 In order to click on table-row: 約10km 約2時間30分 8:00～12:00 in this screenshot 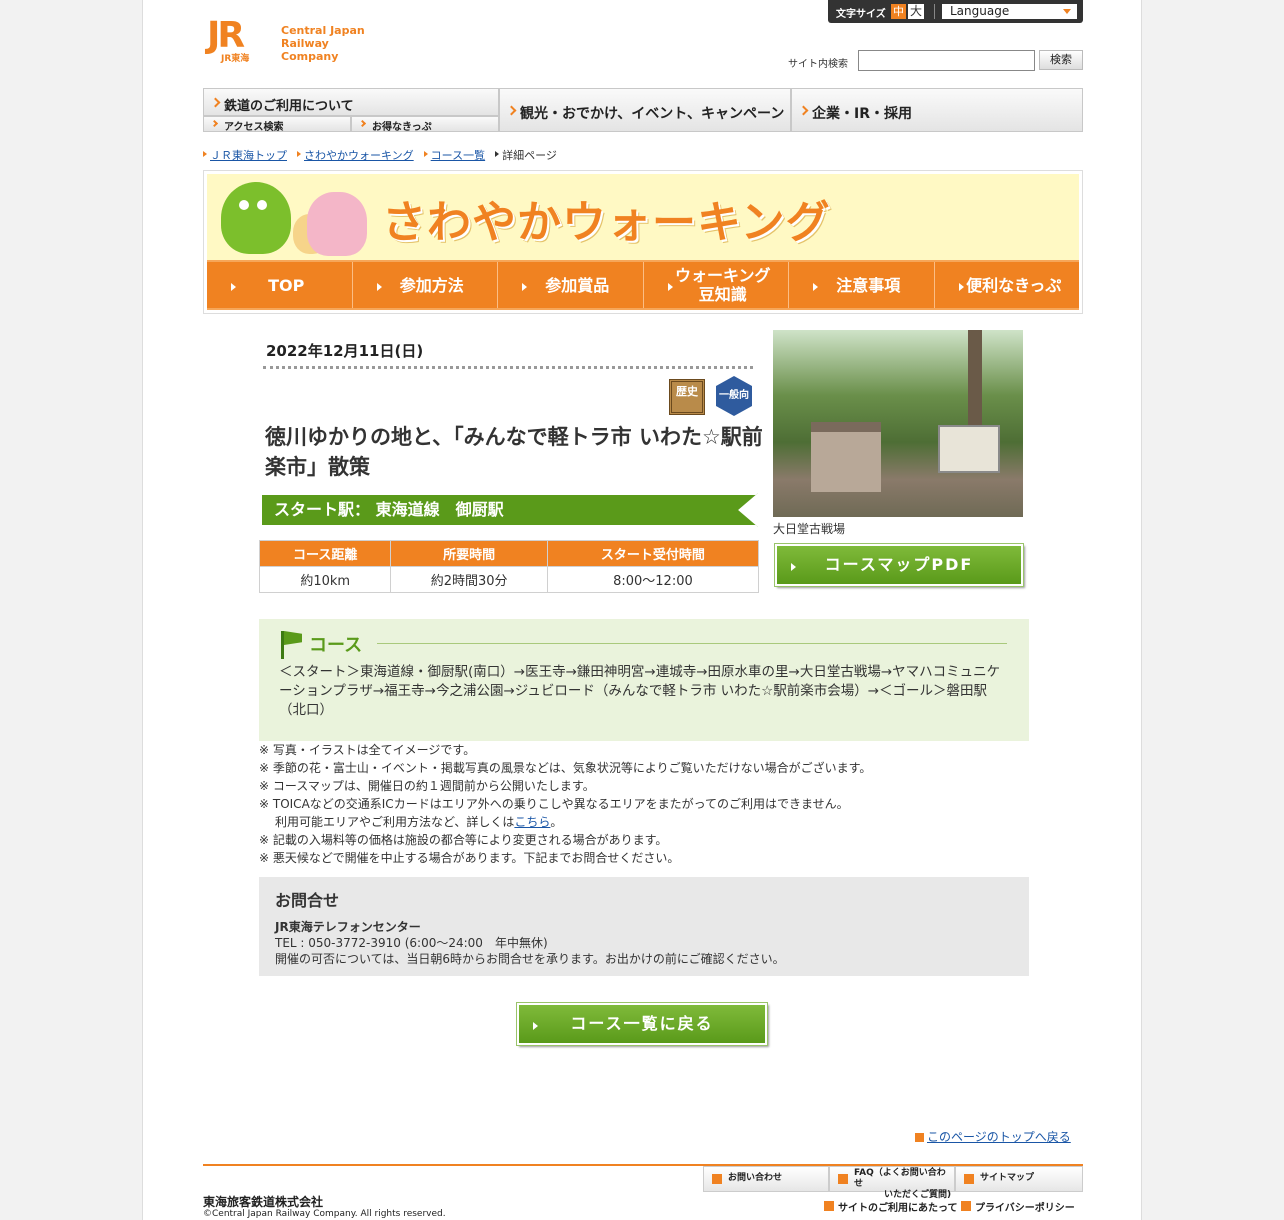, I will do `click(509, 579)`.